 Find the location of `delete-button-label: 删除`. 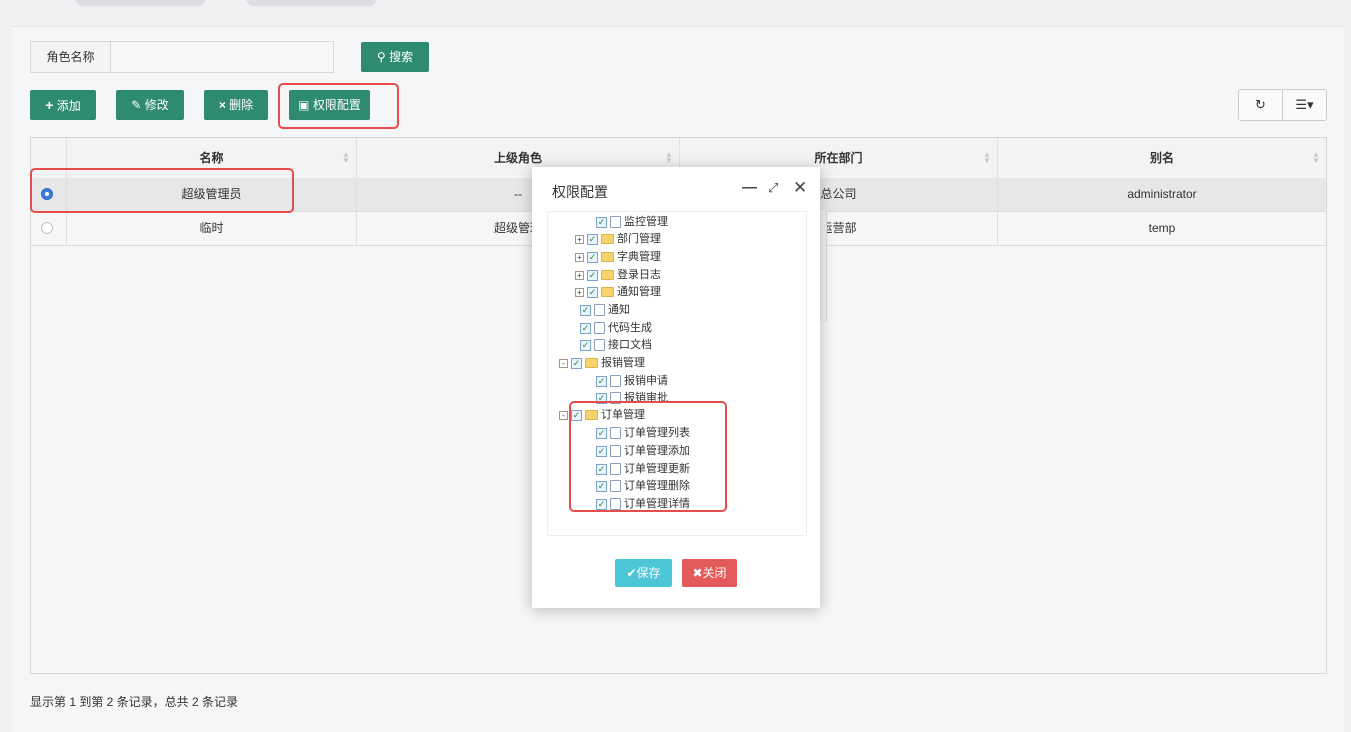

delete-button-label: 删除 is located at coordinates (241, 105).